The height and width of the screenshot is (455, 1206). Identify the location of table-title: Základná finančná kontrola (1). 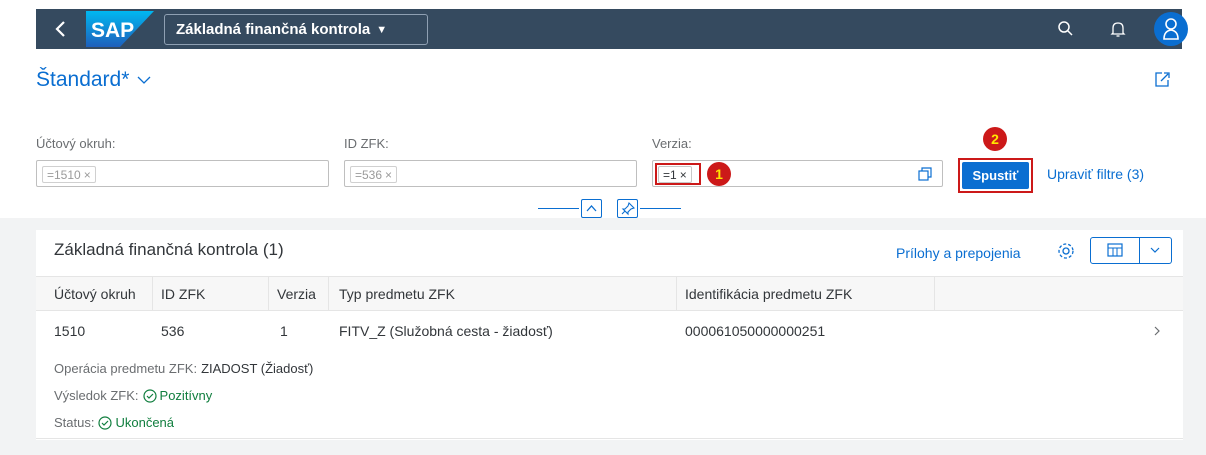
(169, 249).